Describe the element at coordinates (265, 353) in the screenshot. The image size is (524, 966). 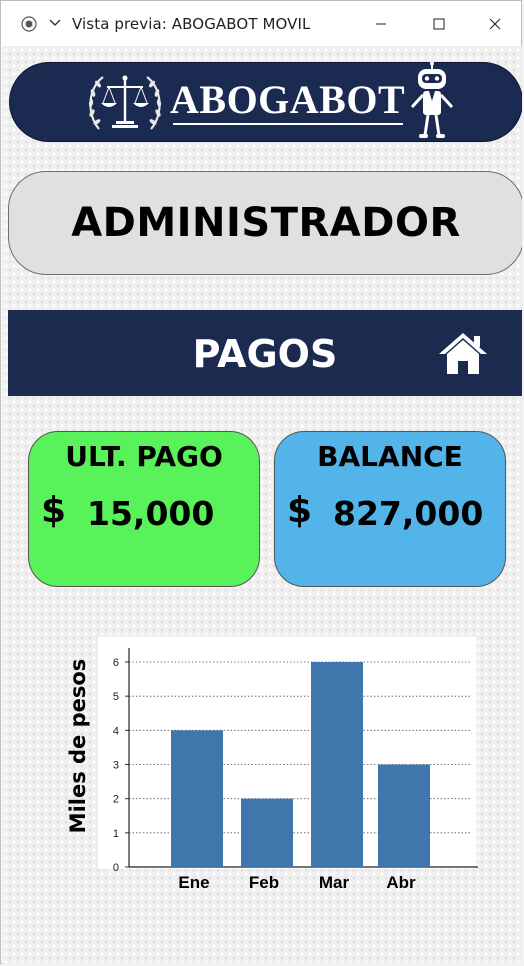
I see `section-header: PAGOS` at that location.